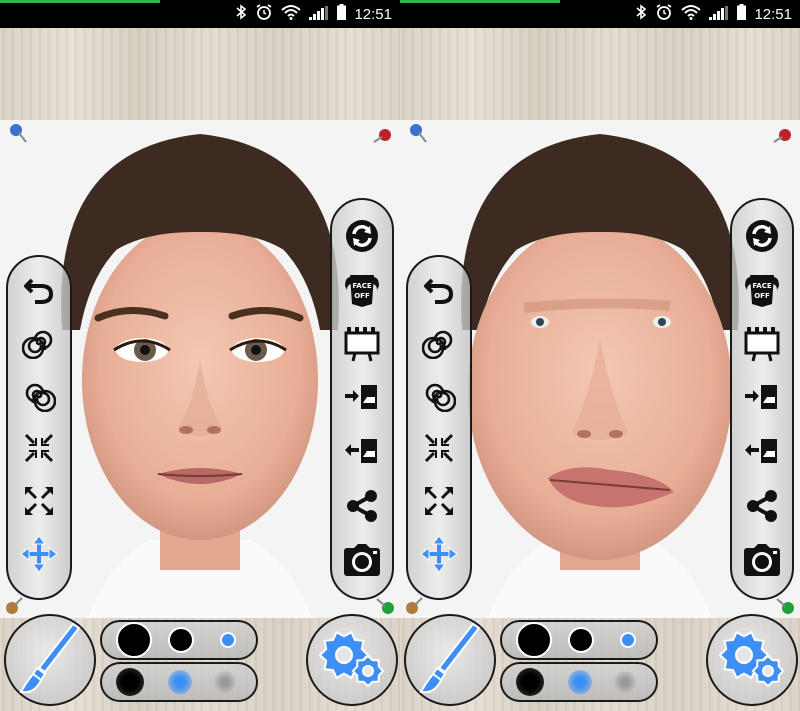 The width and height of the screenshot is (800, 711). I want to click on move-icon, so click(439, 556).